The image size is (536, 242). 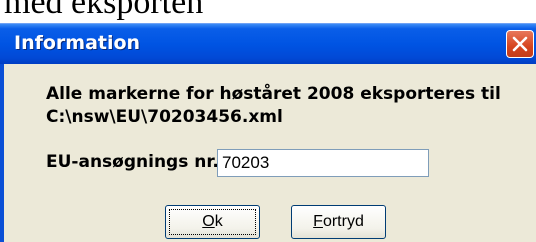 What do you see at coordinates (104, 10) in the screenshot?
I see `background-window-text: med eksporten` at bounding box center [104, 10].